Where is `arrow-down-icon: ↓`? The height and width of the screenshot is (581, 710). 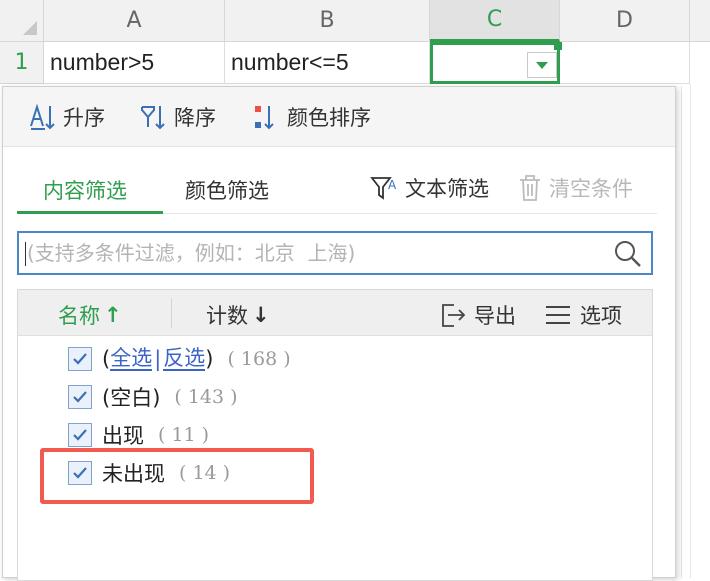 arrow-down-icon: ↓ is located at coordinates (261, 315).